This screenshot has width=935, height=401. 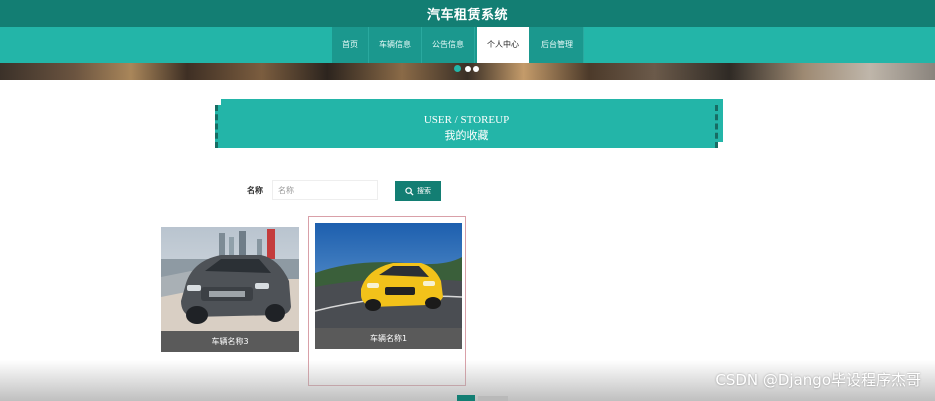 I want to click on nav-group: 首页 车辆信息 公告信息 个人中心 后台管理, so click(x=458, y=45).